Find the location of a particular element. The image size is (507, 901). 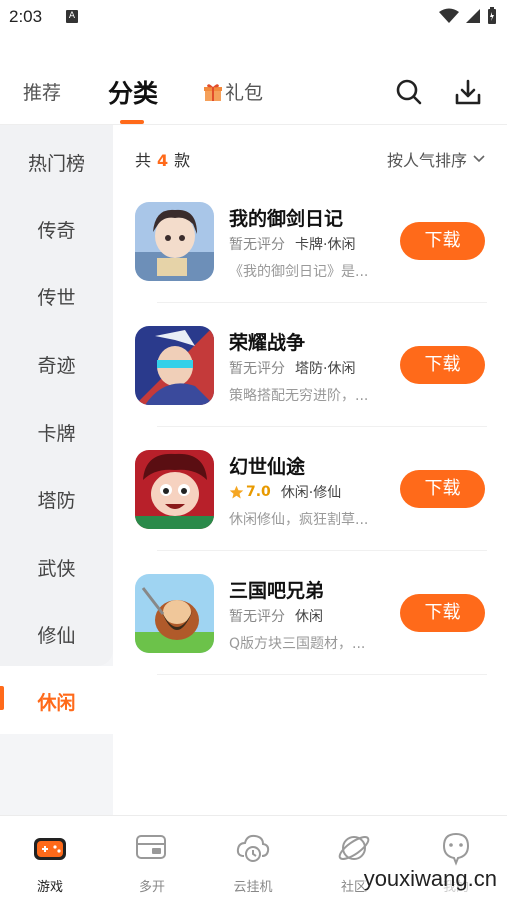

sidebar-item-wuxia: 武侠 is located at coordinates (56, 567).